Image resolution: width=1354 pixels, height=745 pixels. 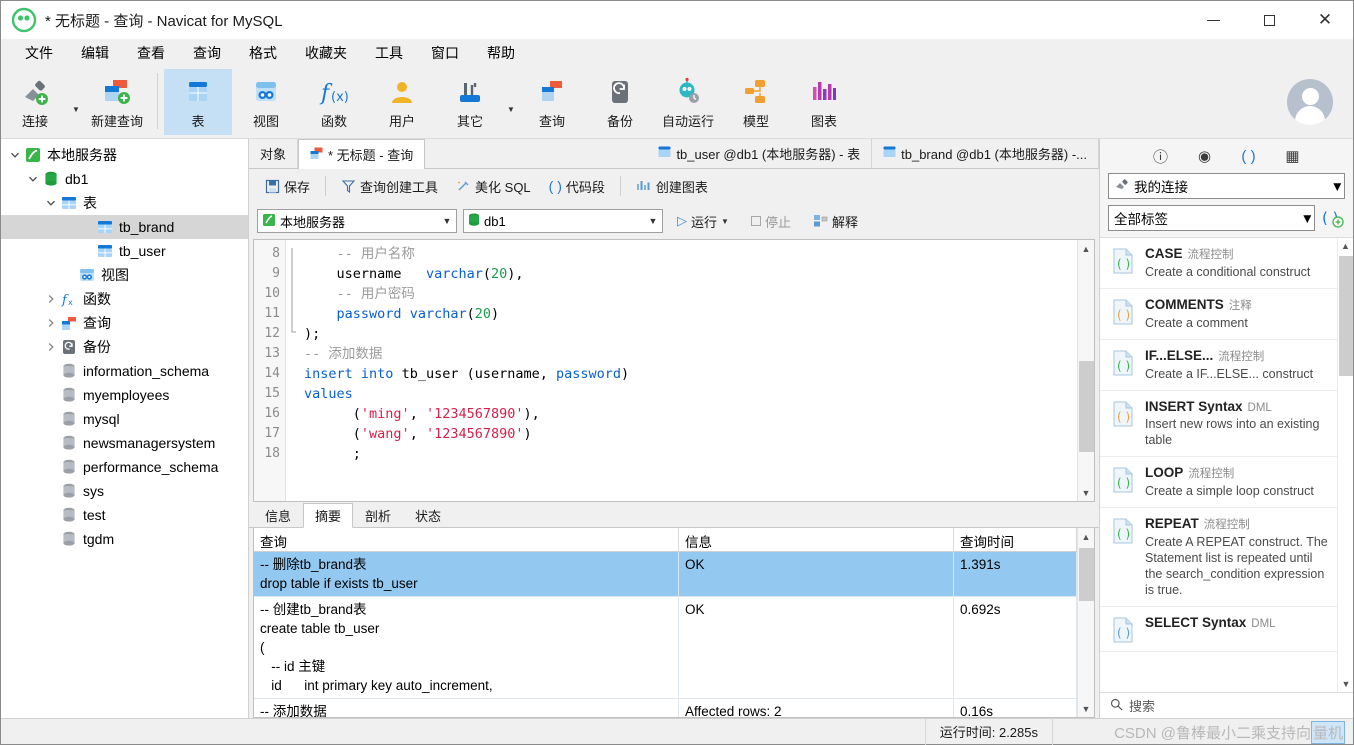 I want to click on stop-button: 停止, so click(x=771, y=221).